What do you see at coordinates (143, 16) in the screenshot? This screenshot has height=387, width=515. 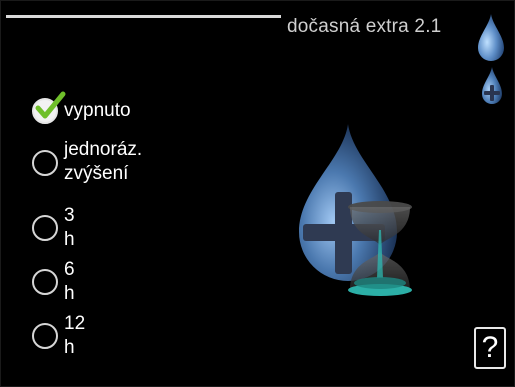 I see `header-divider` at bounding box center [143, 16].